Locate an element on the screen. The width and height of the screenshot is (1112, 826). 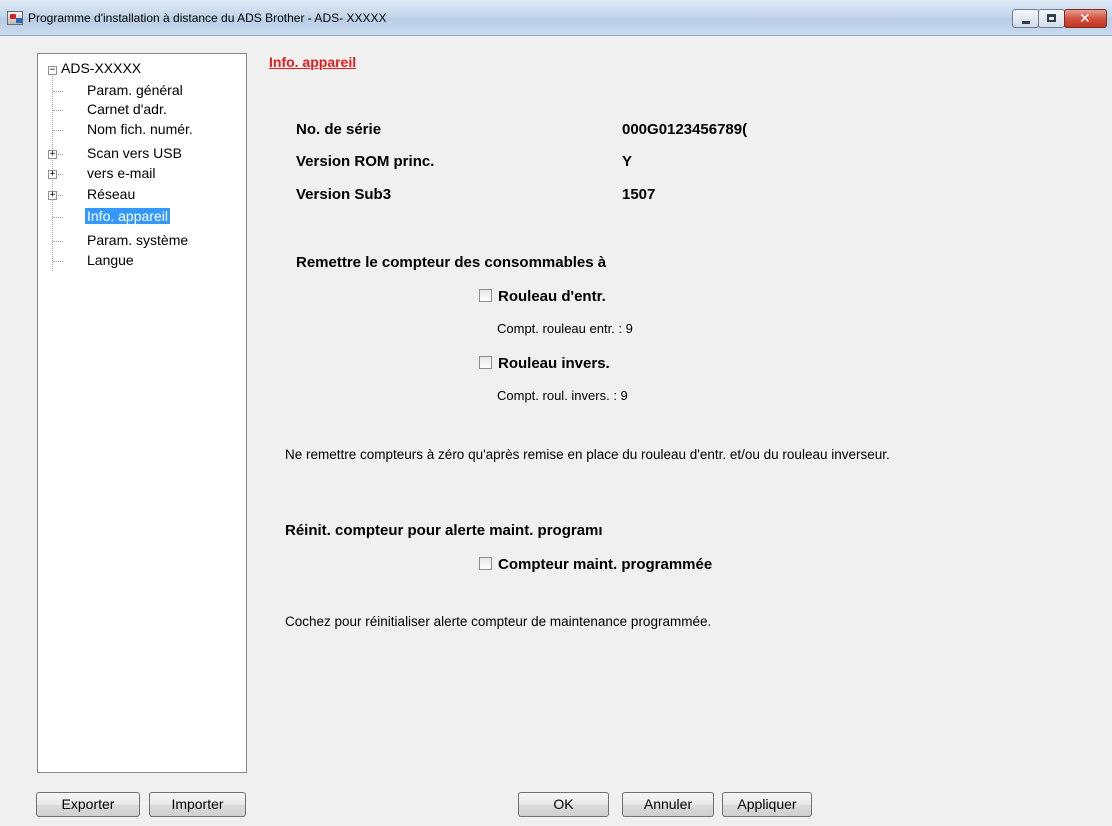
tree-item-param-systeme: Param. système is located at coordinates (137, 240).